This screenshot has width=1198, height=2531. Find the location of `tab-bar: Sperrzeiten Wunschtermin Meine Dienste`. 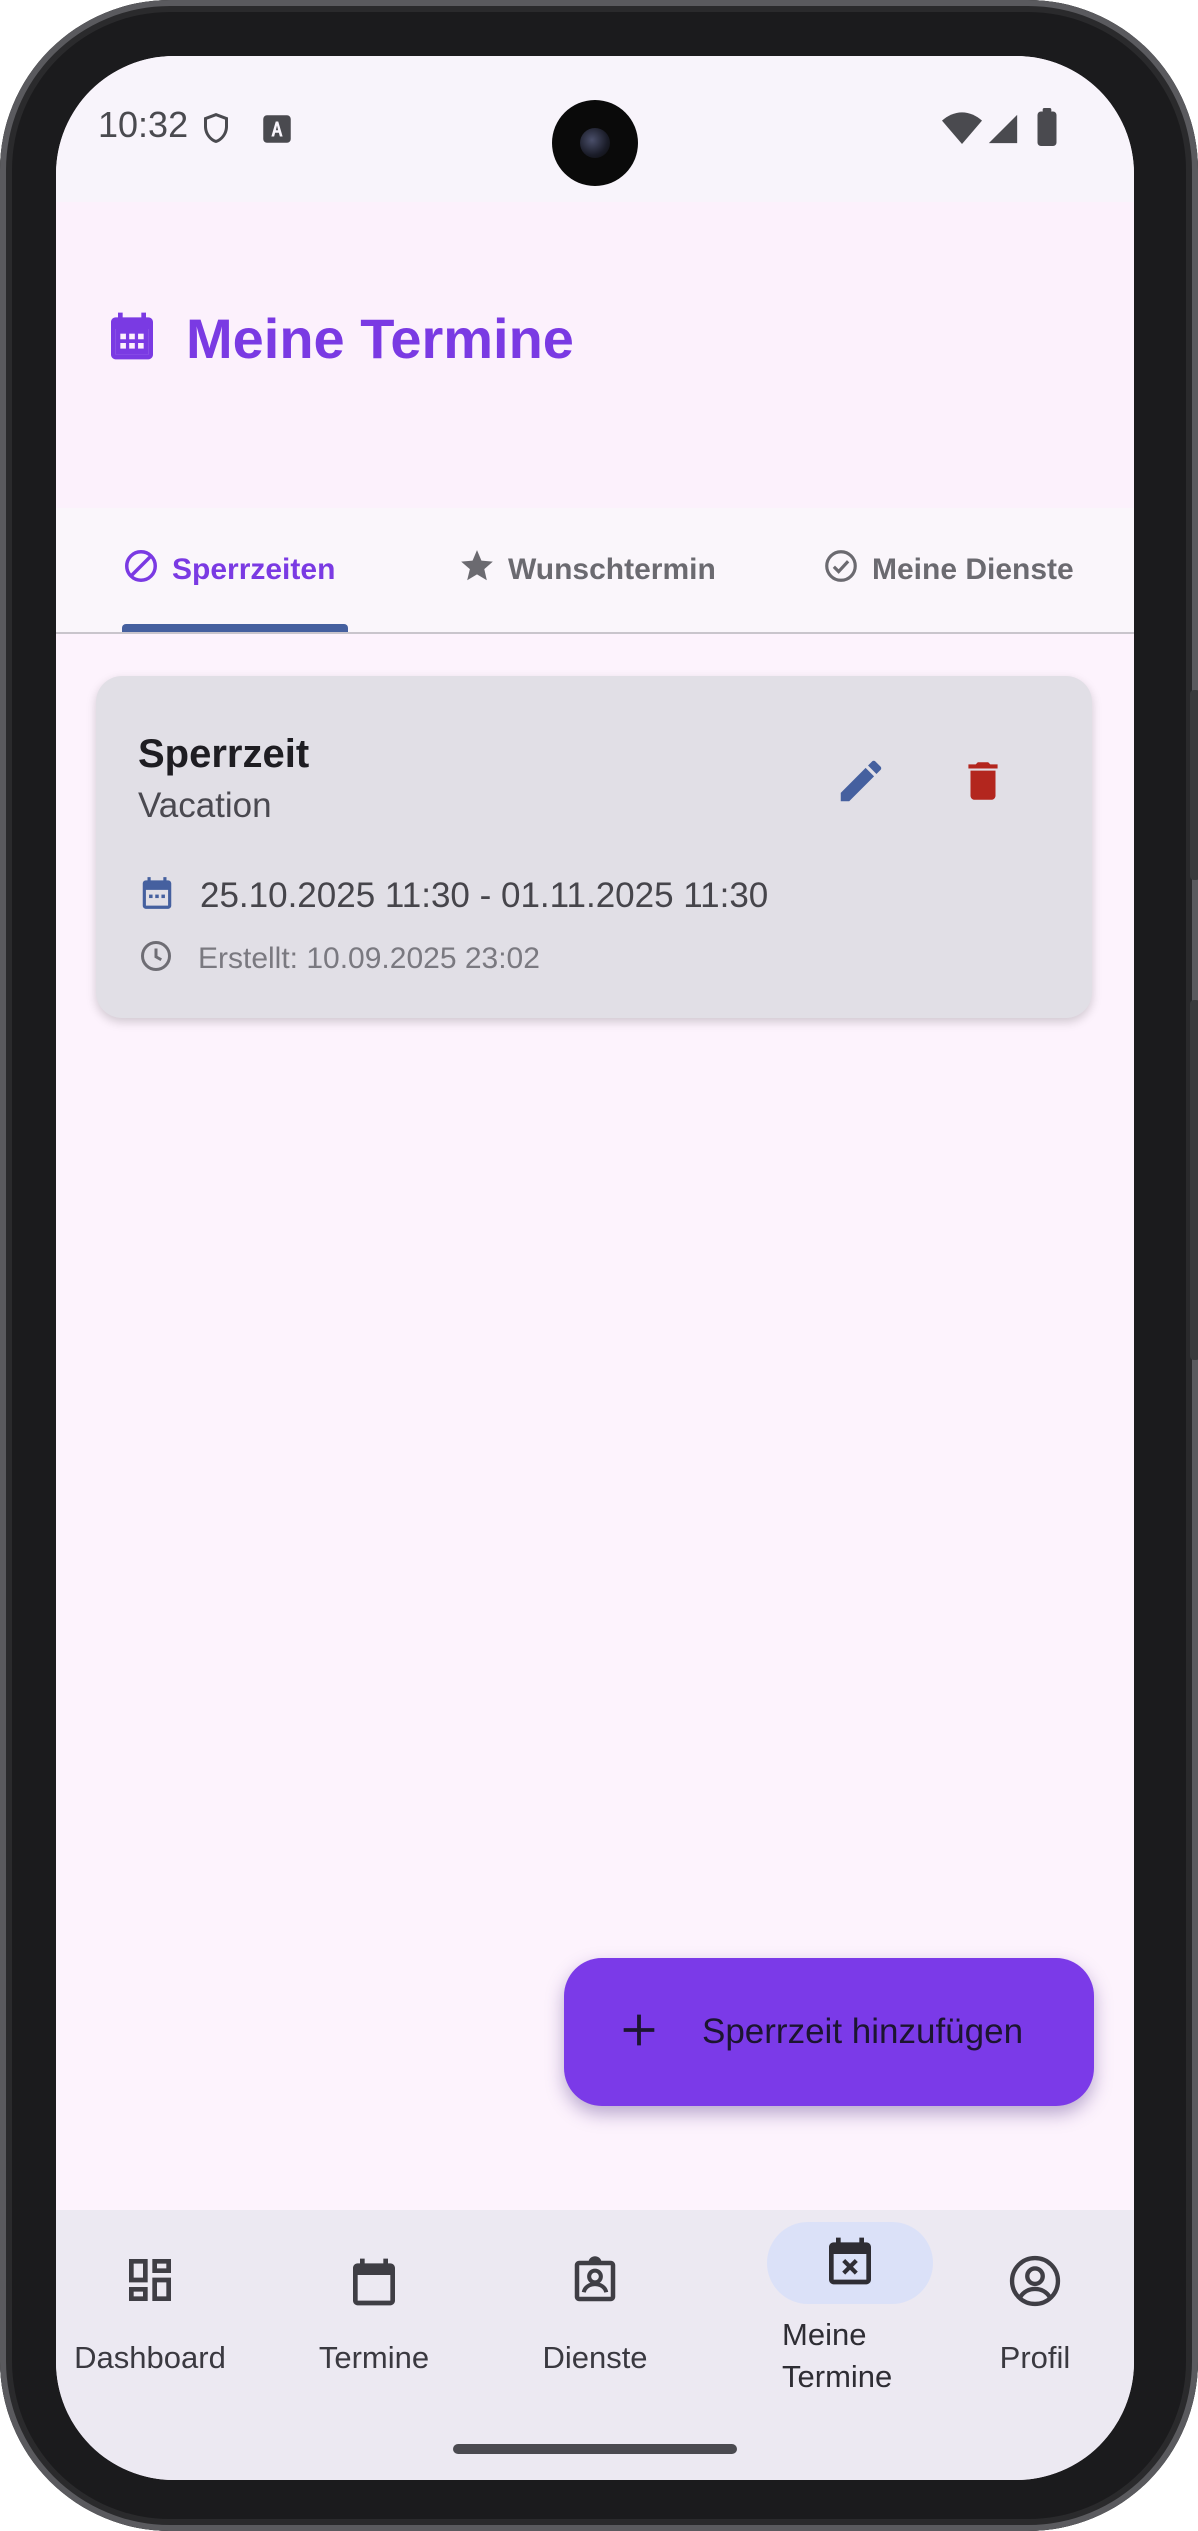

tab-bar: Sperrzeiten Wunschtermin Meine Dienste is located at coordinates (595, 571).